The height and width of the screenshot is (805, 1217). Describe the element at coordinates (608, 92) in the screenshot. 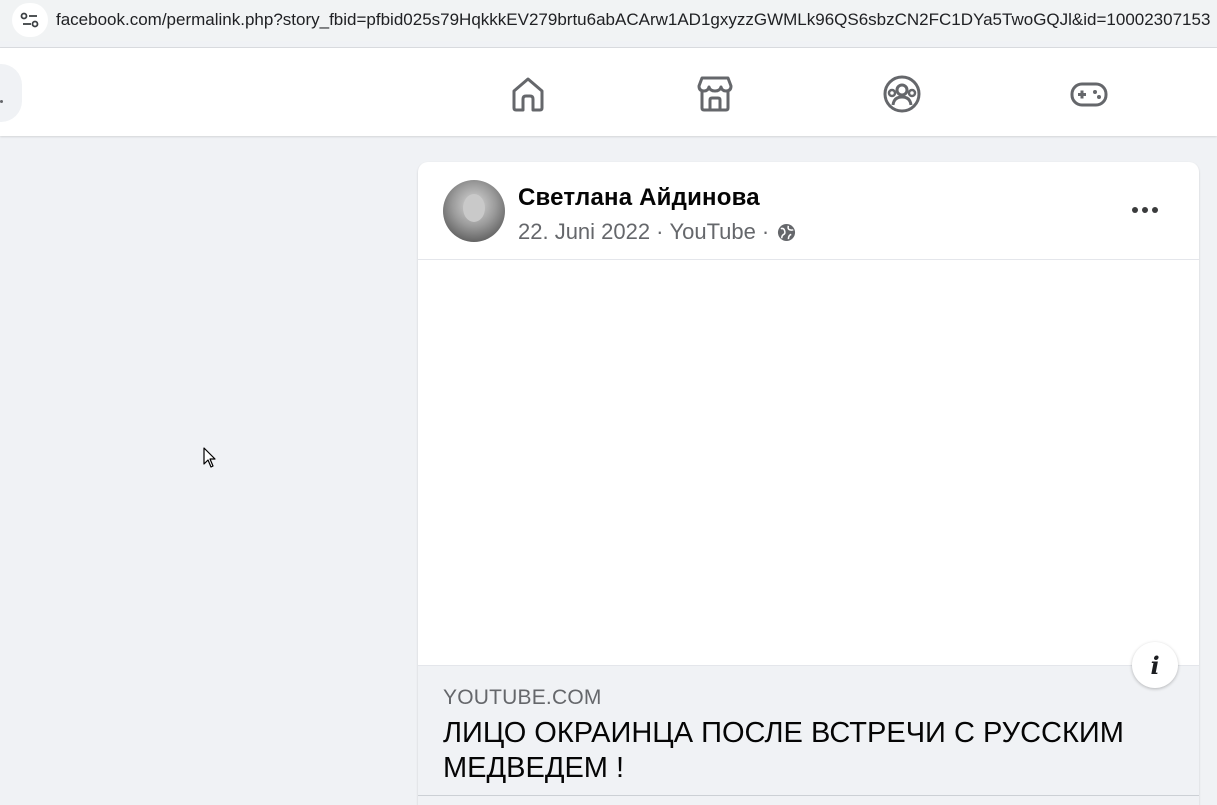

I see `facebook-top-nav` at that location.